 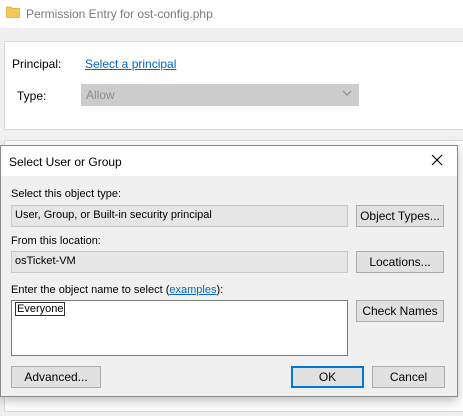 I want to click on permission-entry-titlebar: Permission Entry for ost-config.php, so click(x=231, y=14).